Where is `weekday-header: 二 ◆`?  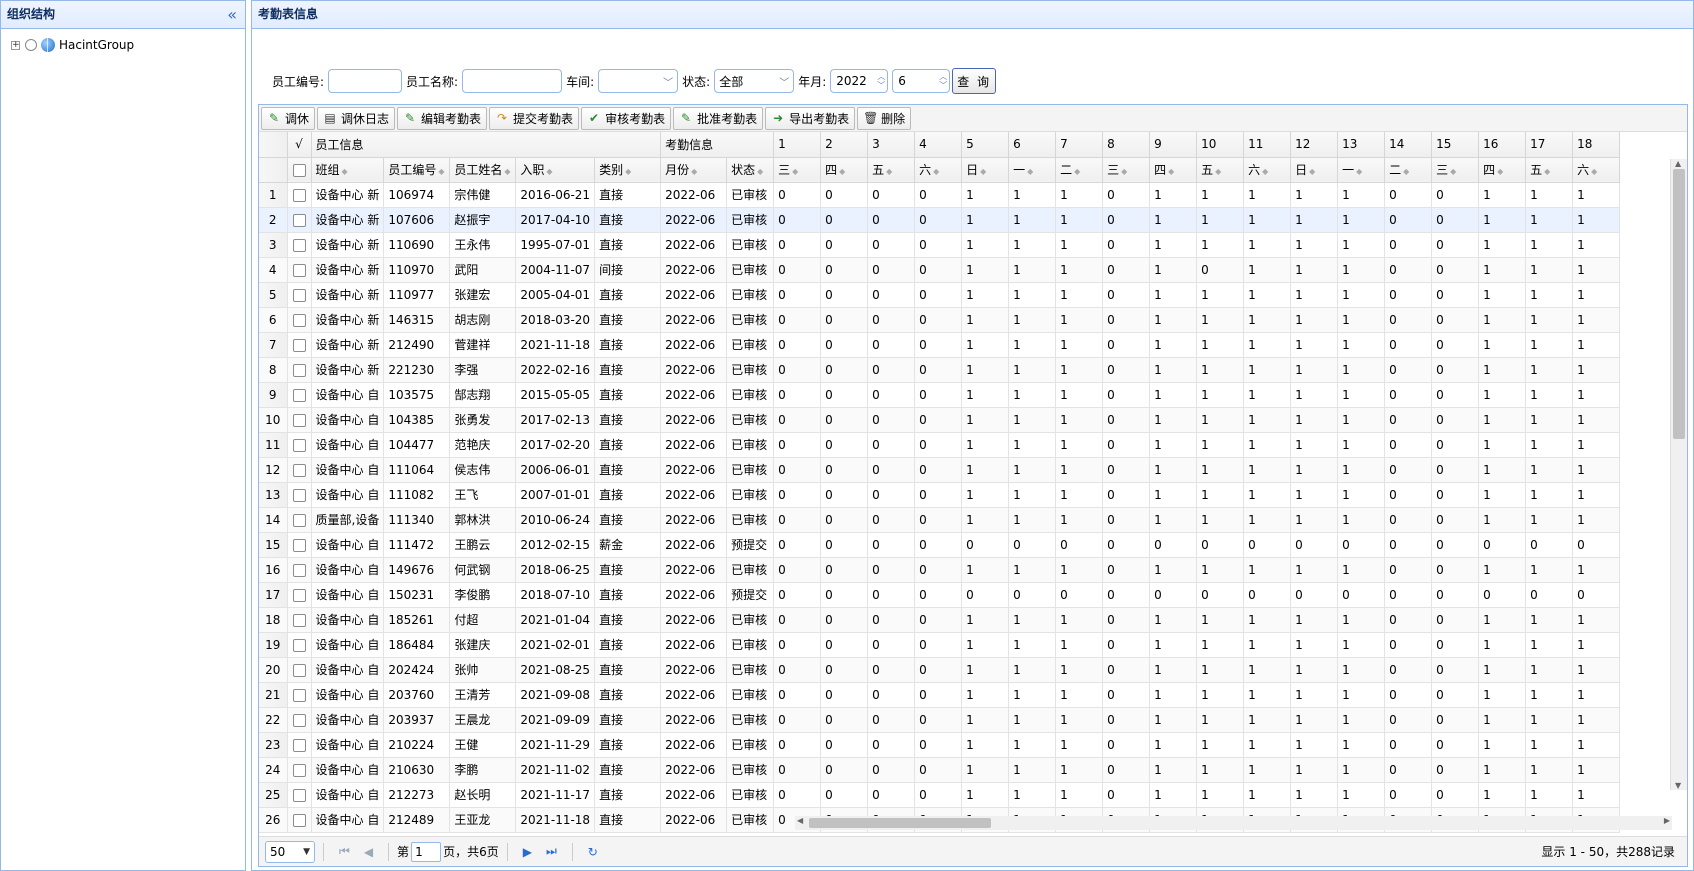
weekday-header: 二 ◆ is located at coordinates (1408, 170).